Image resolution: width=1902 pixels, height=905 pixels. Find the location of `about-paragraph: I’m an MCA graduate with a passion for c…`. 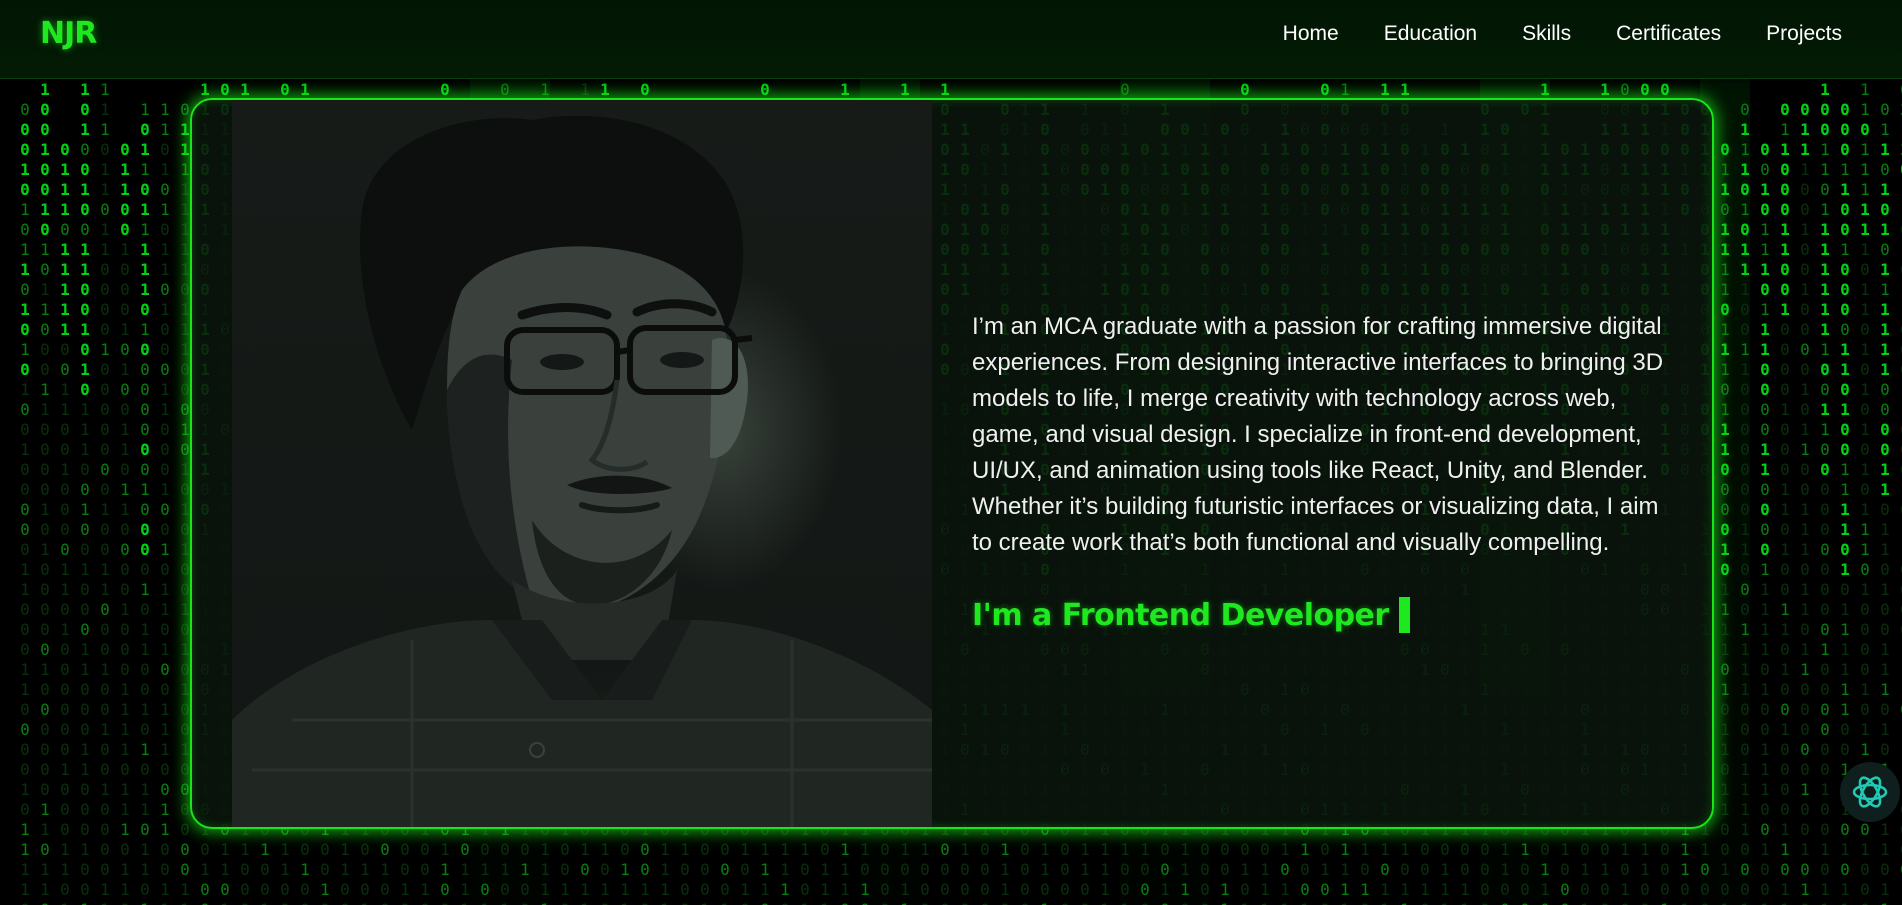

about-paragraph: I’m an MCA graduate with a passion for c… is located at coordinates (1318, 434).